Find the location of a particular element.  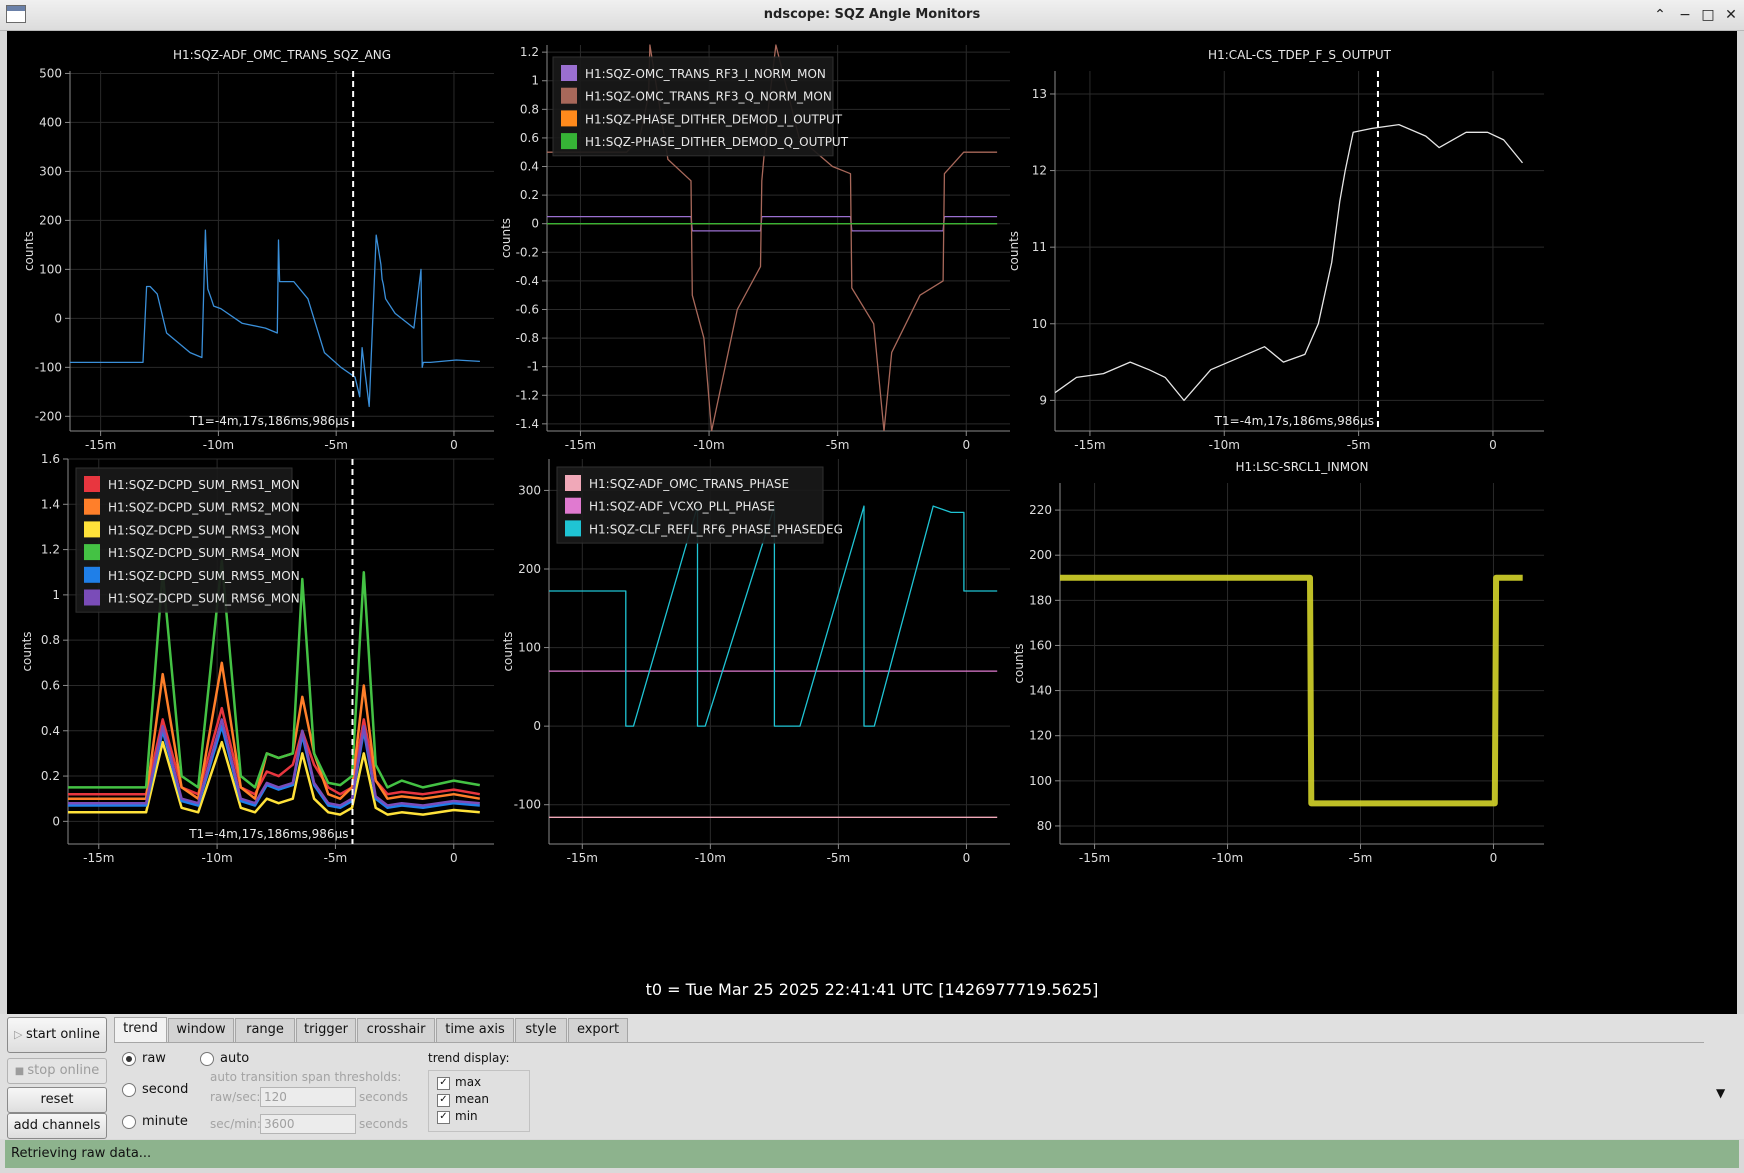

max-checkbox: ✓ is located at coordinates (443, 1083).